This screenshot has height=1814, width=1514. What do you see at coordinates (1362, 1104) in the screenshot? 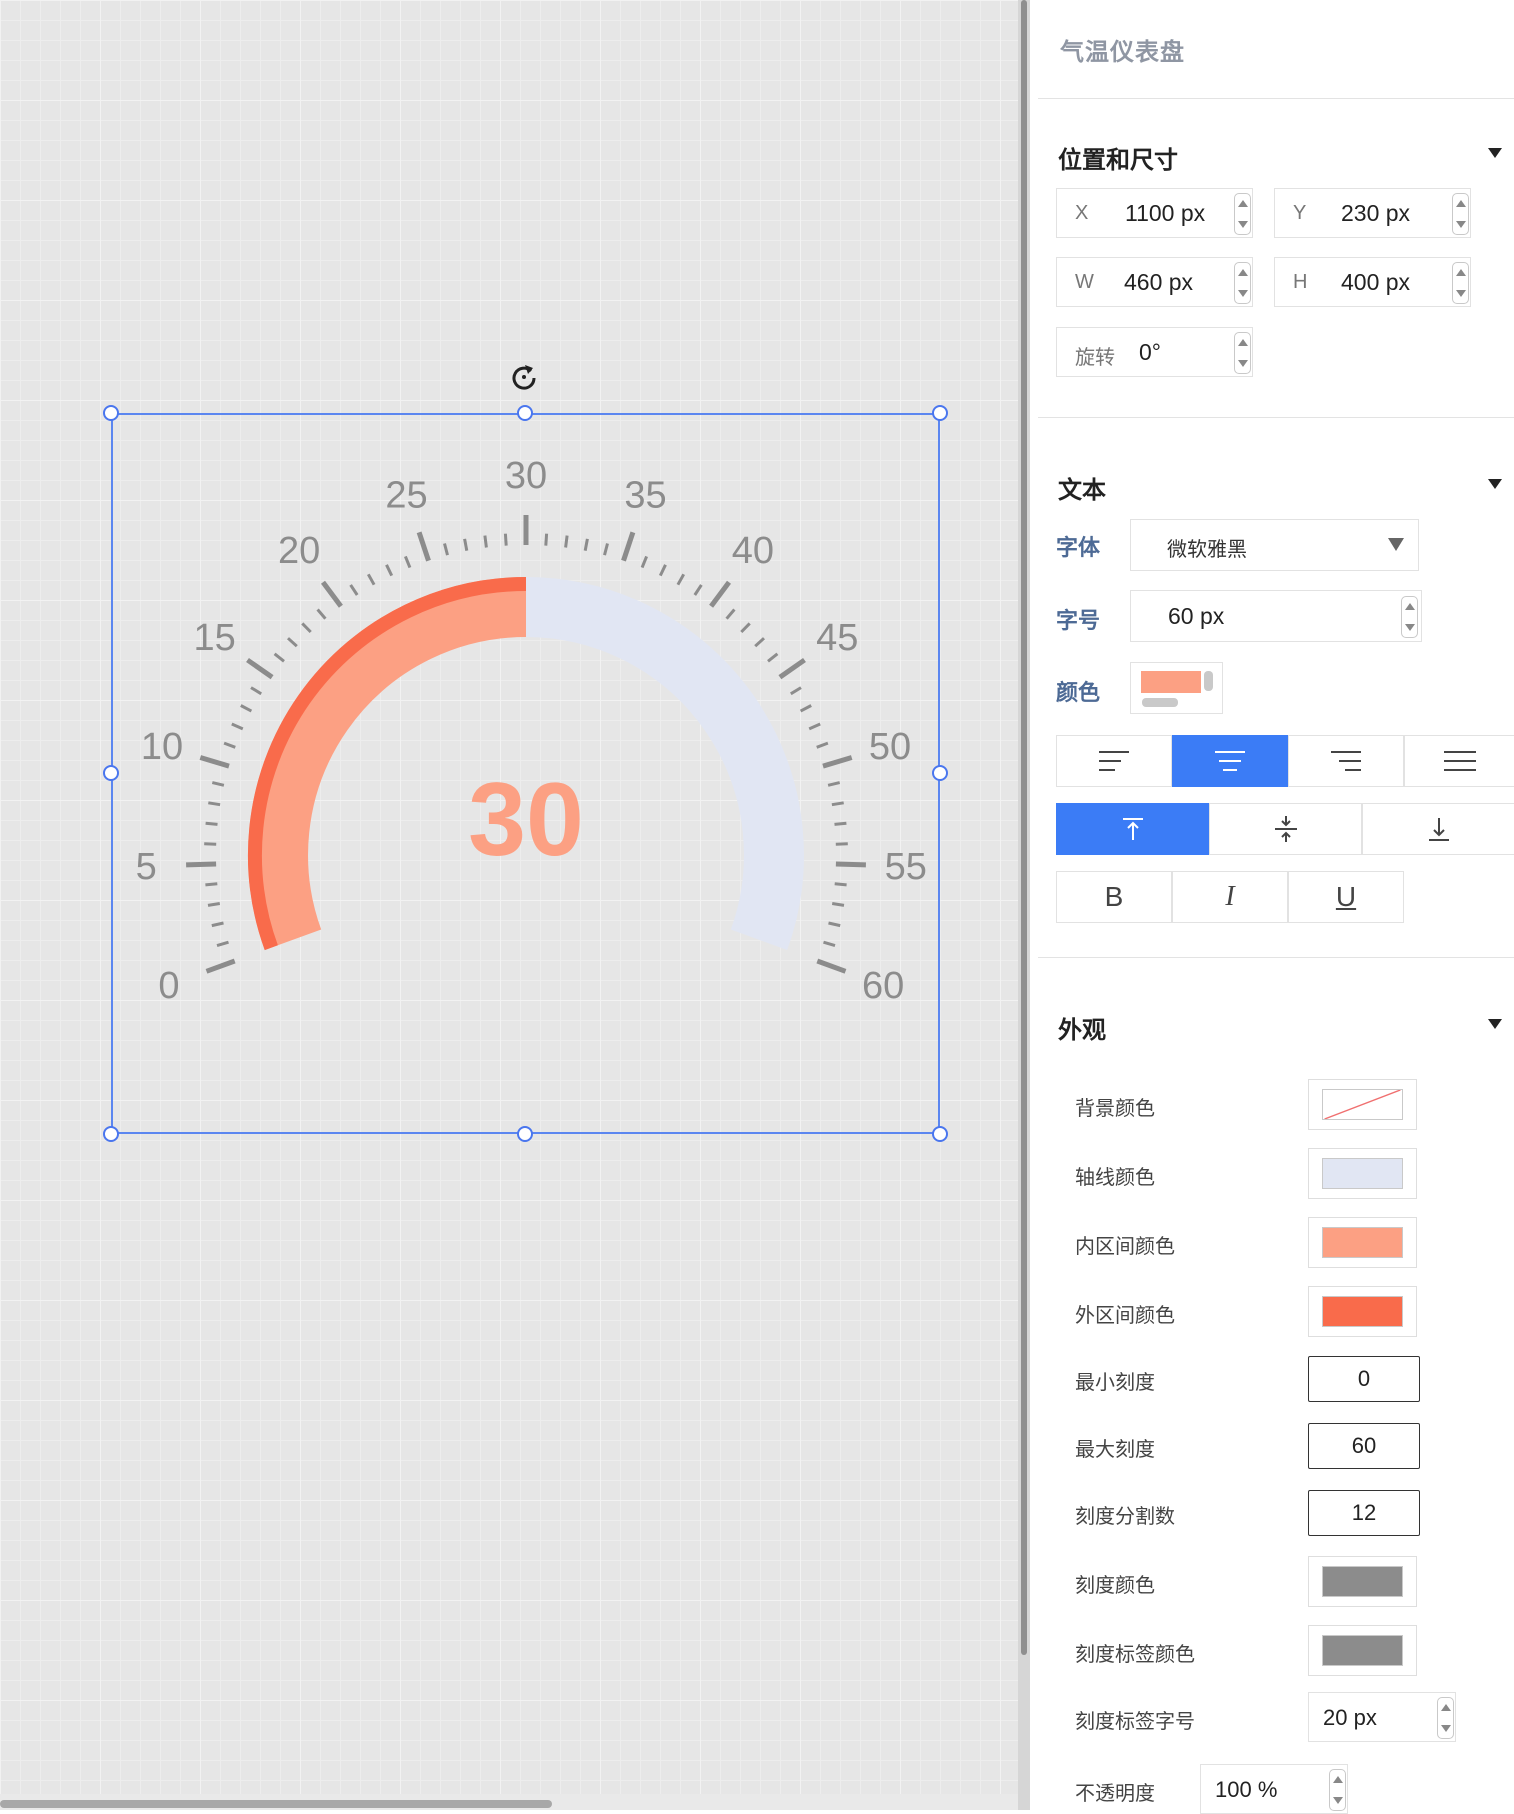
I see `bg-color-picker` at bounding box center [1362, 1104].